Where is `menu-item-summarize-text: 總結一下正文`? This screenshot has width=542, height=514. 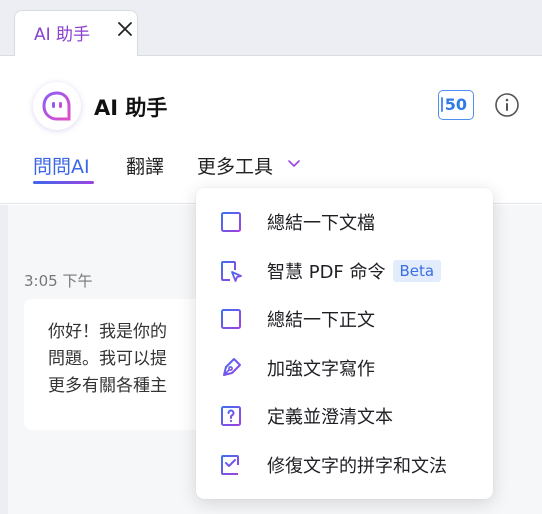
menu-item-summarize-text: 總結一下正文 is located at coordinates (344, 319).